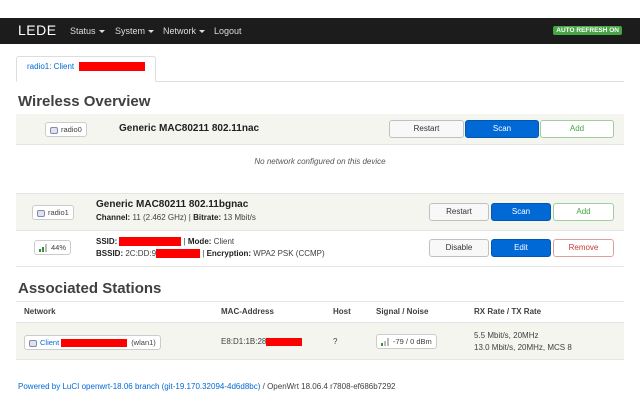 The width and height of the screenshot is (640, 403). Describe the element at coordinates (521, 212) in the screenshot. I see `radio1-scan-button: Scan` at that location.